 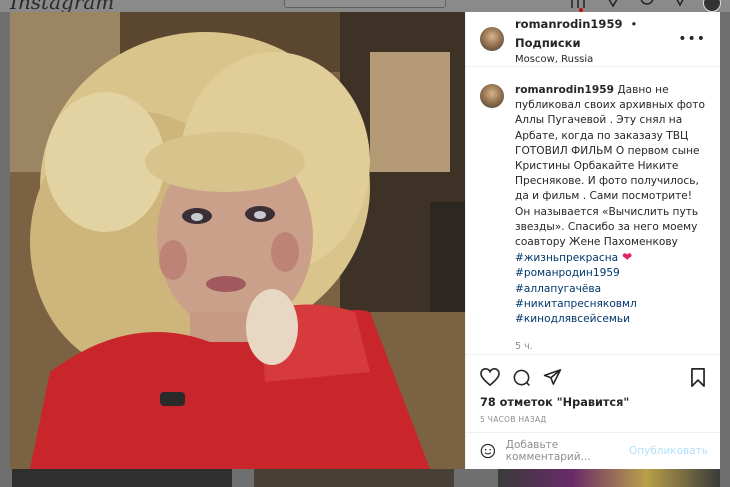 What do you see at coordinates (492, 96) in the screenshot?
I see `caption-author-avatar` at bounding box center [492, 96].